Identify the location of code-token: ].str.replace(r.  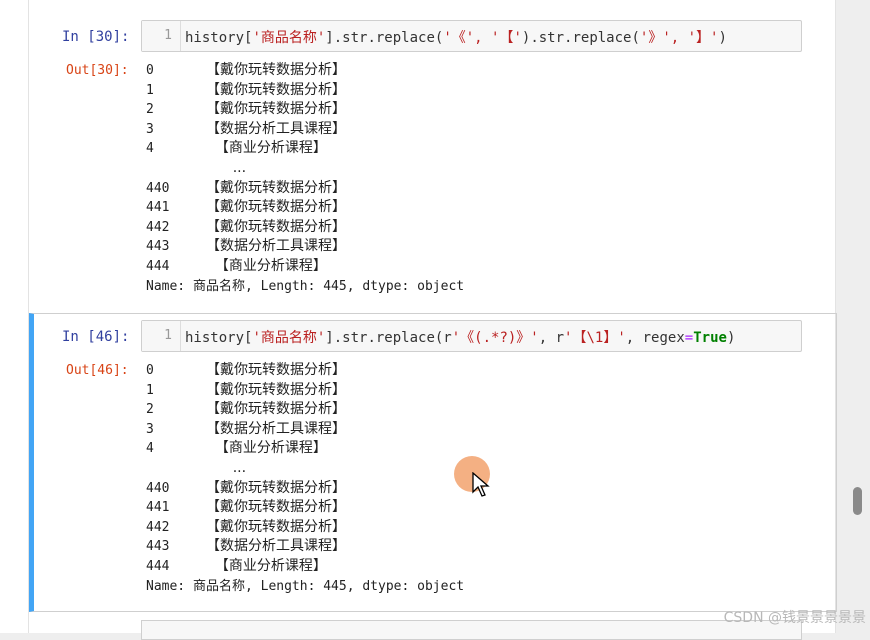
(388, 338).